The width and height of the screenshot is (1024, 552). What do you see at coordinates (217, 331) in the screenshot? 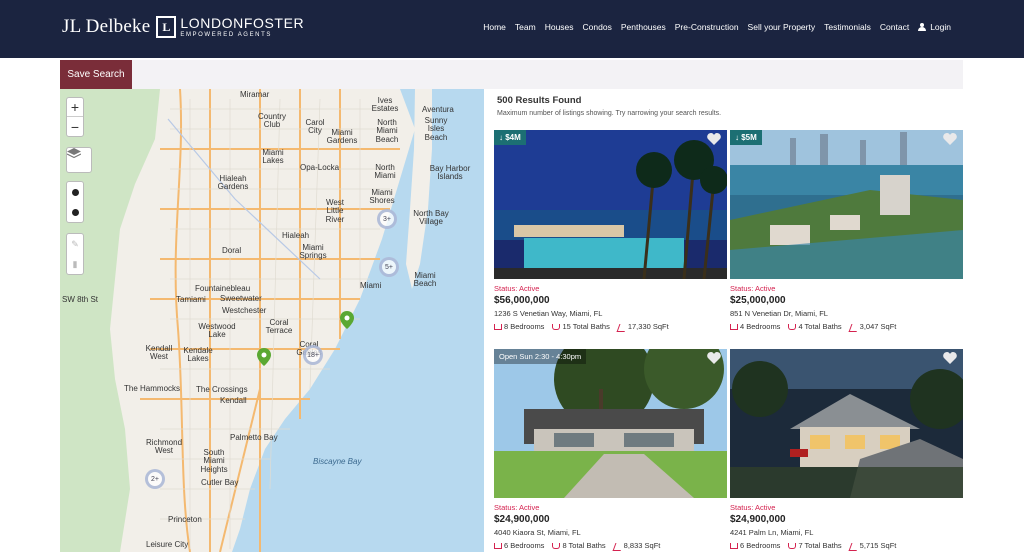
I see `map-label: Westwood Lake` at bounding box center [217, 331].